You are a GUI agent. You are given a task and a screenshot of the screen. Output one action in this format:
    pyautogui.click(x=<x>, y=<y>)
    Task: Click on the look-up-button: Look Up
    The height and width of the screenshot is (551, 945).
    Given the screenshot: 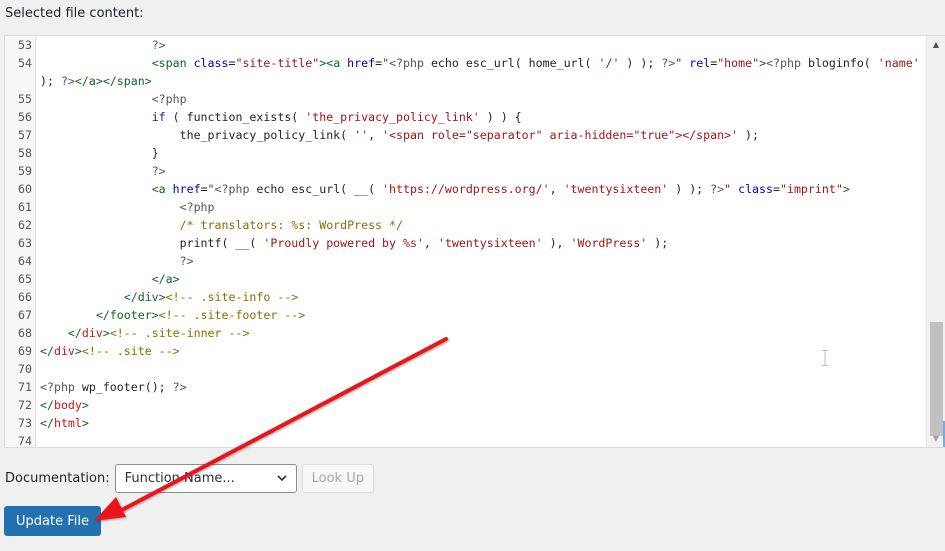 What is the action you would take?
    pyautogui.click(x=337, y=478)
    